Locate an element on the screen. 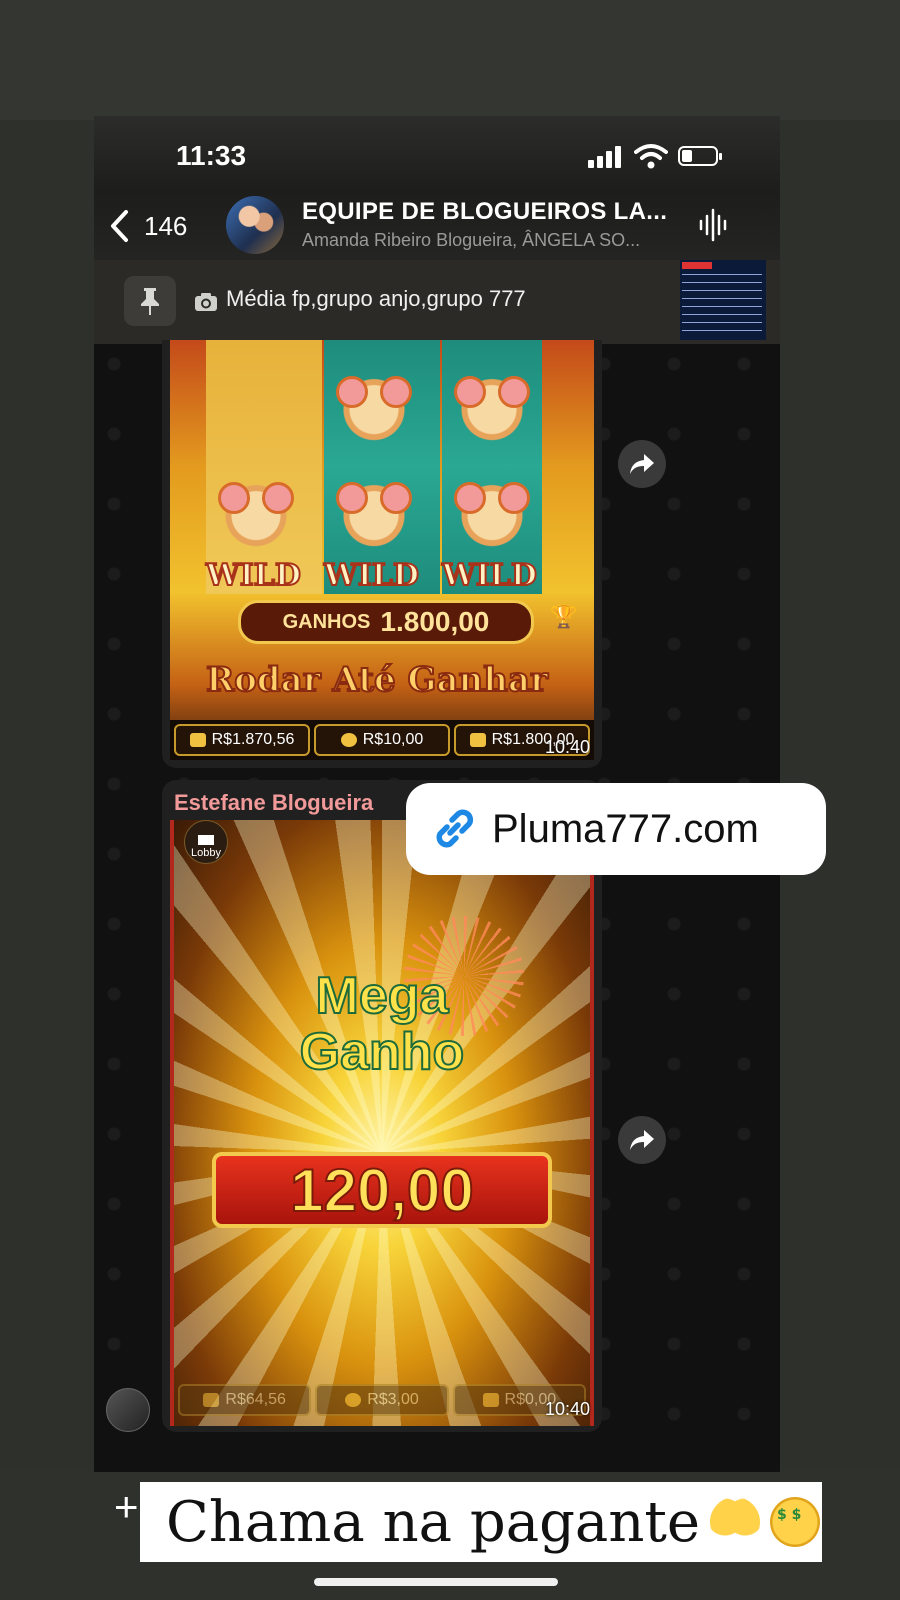 This screenshot has height=1600, width=900. balance-box: R$1.870,56 is located at coordinates (242, 740).